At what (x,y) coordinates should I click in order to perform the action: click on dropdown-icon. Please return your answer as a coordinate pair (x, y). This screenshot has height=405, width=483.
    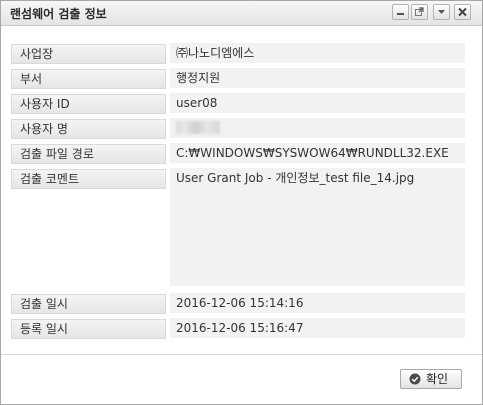
    Looking at the image, I should click on (441, 12).